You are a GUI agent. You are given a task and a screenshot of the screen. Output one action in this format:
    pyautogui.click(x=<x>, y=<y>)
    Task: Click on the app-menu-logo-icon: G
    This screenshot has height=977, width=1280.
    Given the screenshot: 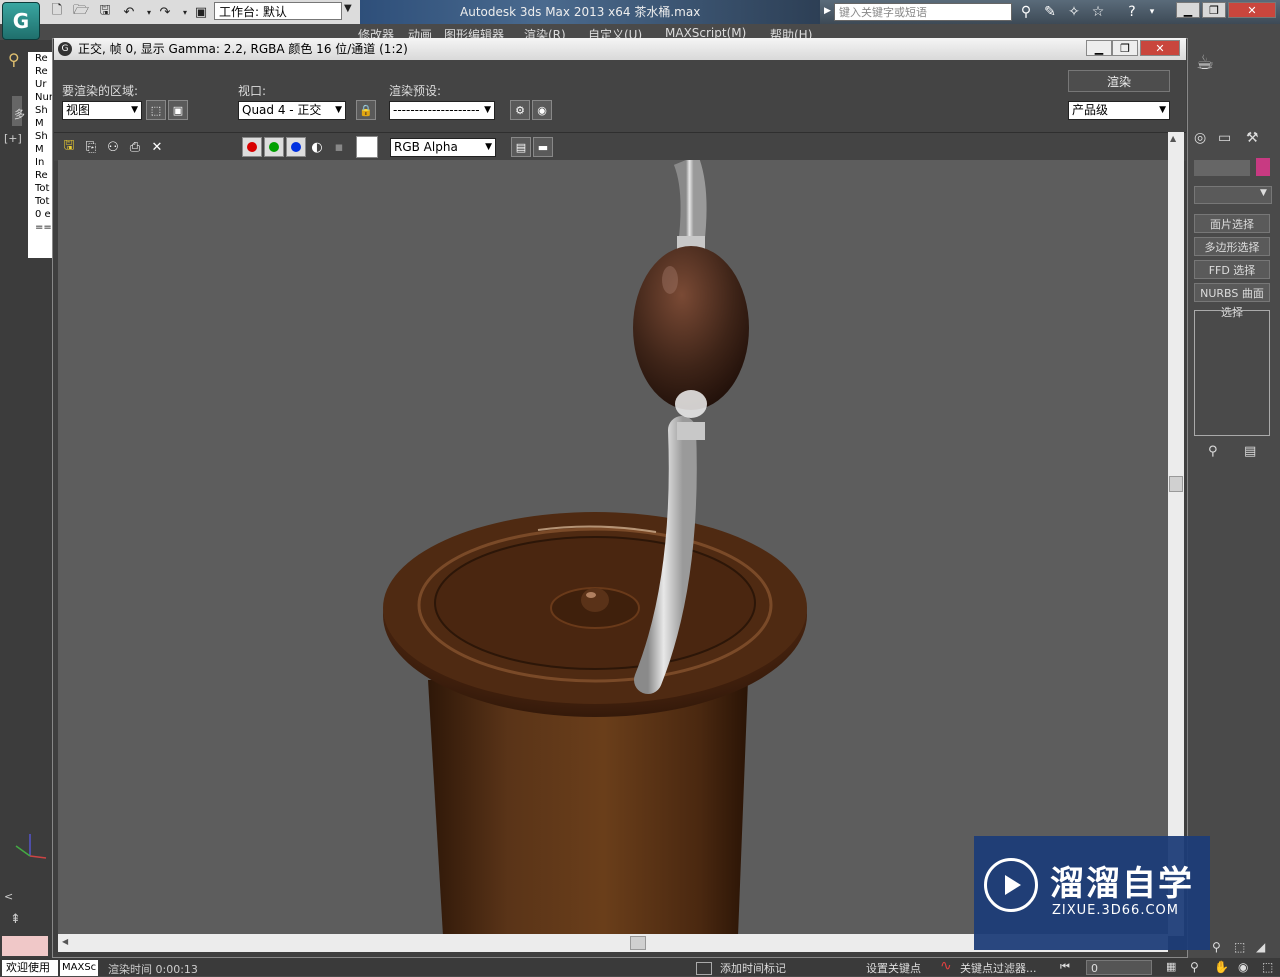 What is the action you would take?
    pyautogui.click(x=21, y=21)
    